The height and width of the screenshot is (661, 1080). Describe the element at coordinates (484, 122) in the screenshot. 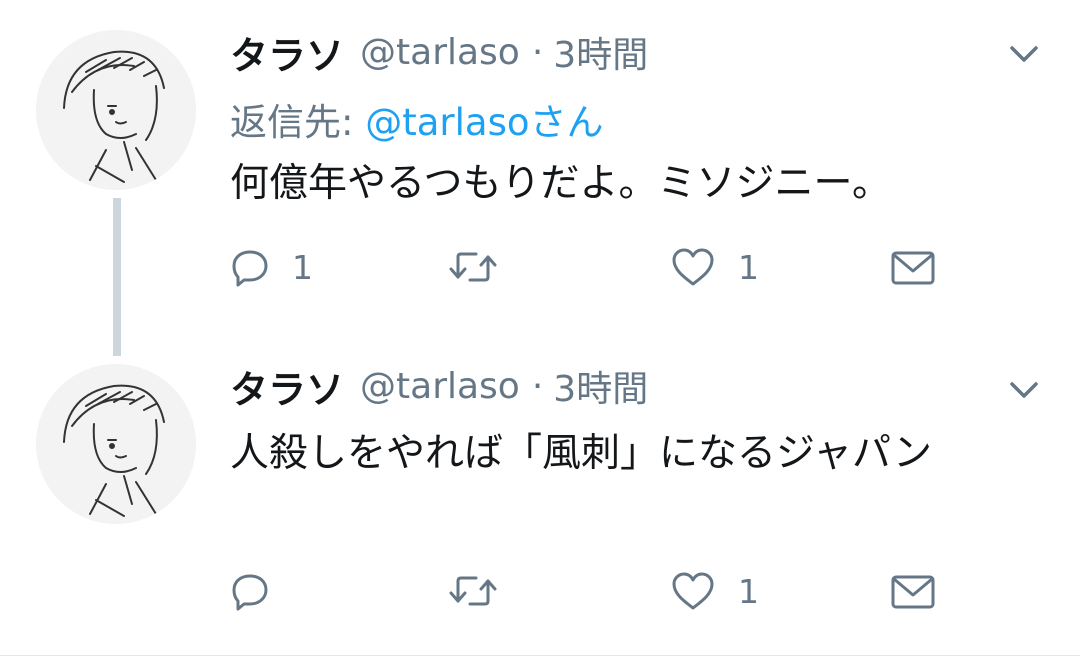

I see `reply-mention-link: @tarlasoさん` at that location.